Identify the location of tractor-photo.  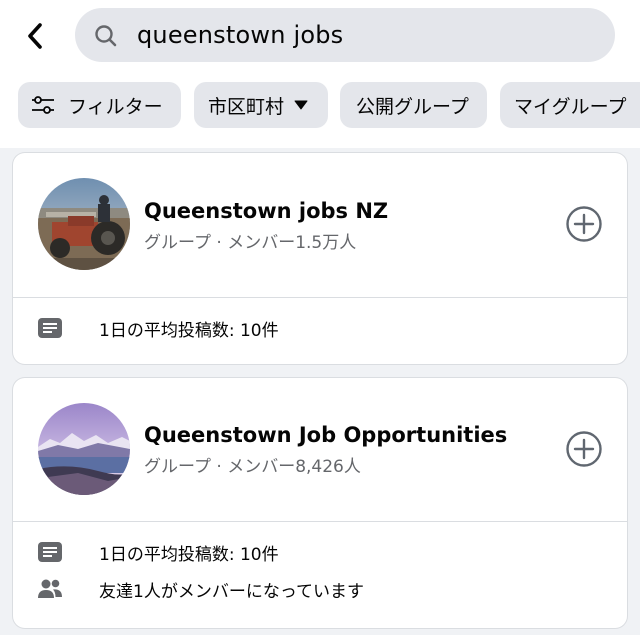
(84, 224).